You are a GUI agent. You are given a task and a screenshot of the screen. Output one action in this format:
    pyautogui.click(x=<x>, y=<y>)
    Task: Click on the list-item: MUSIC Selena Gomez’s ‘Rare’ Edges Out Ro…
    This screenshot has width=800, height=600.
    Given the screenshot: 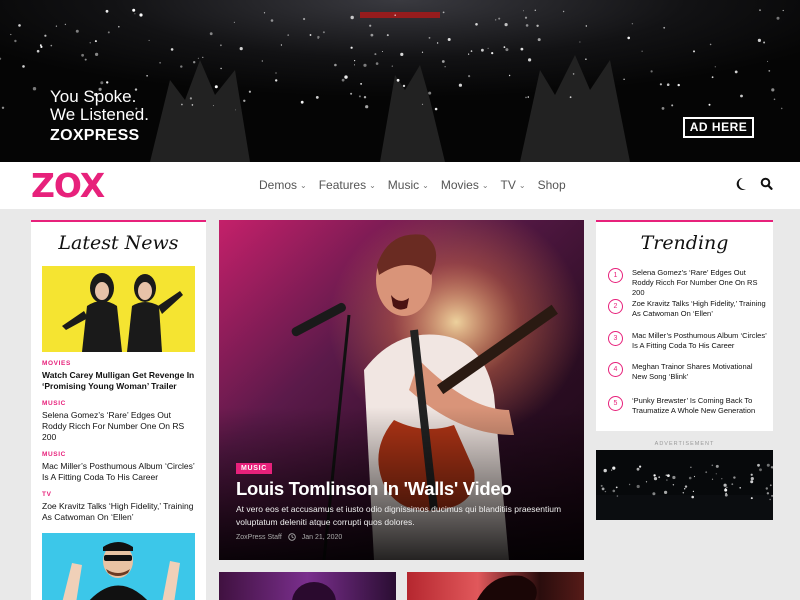 What is the action you would take?
    pyautogui.click(x=118, y=421)
    